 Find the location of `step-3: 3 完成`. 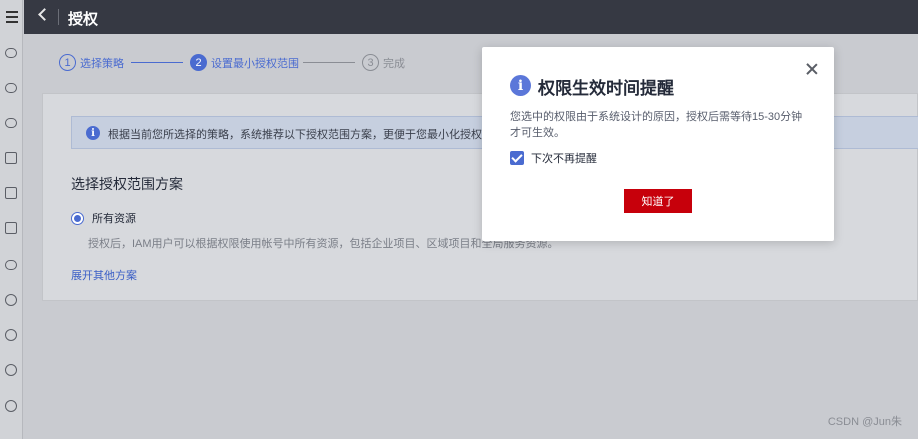

step-3: 3 完成 is located at coordinates (383, 62).